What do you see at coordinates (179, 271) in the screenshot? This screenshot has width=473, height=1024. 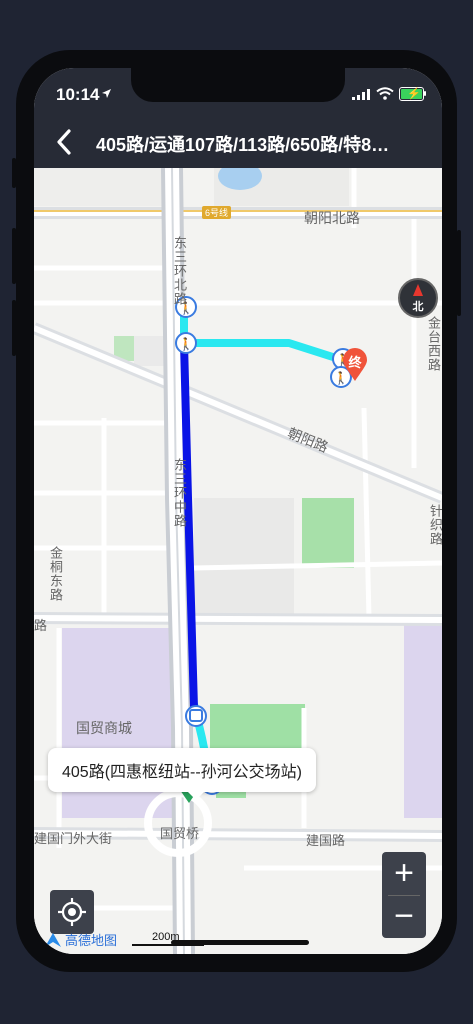 I see `label-east-3rd-ring-north: 东三环北路` at bounding box center [179, 271].